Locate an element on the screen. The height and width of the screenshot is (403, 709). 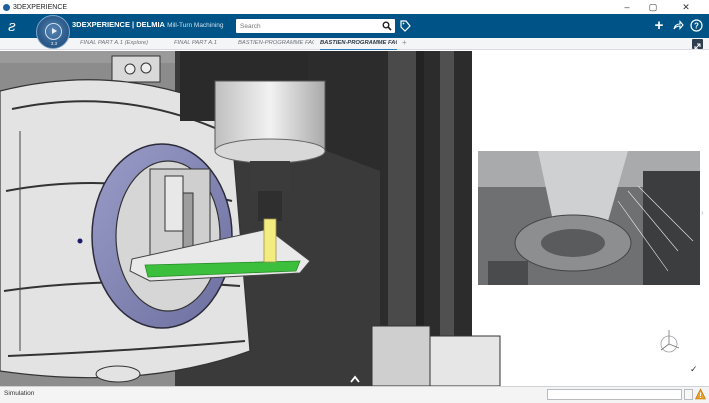
ds-logo-icon: ƨ is located at coordinates (12, 26).